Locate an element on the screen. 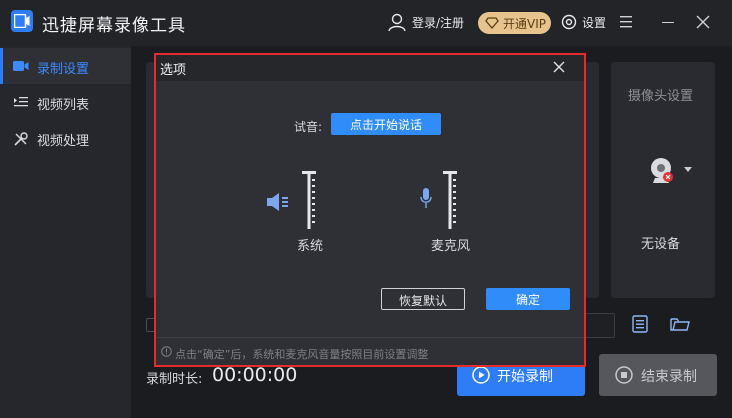 The width and height of the screenshot is (732, 418). camera-dropdown-icon is located at coordinates (688, 169).